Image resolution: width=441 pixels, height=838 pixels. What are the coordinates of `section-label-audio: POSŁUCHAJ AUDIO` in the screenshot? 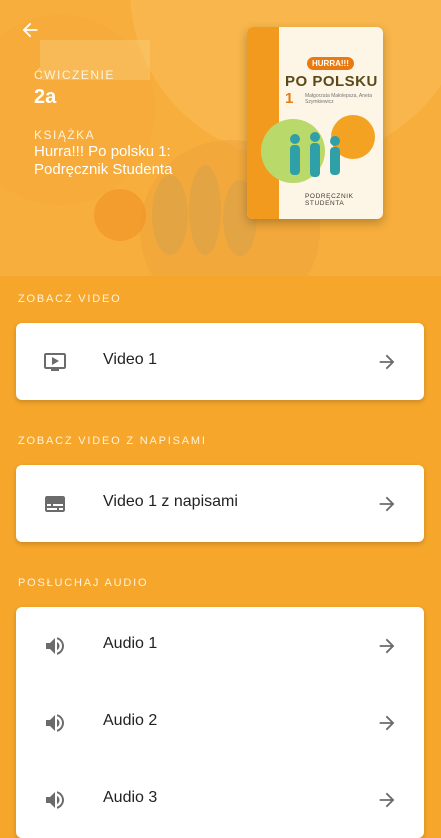 It's located at (83, 583).